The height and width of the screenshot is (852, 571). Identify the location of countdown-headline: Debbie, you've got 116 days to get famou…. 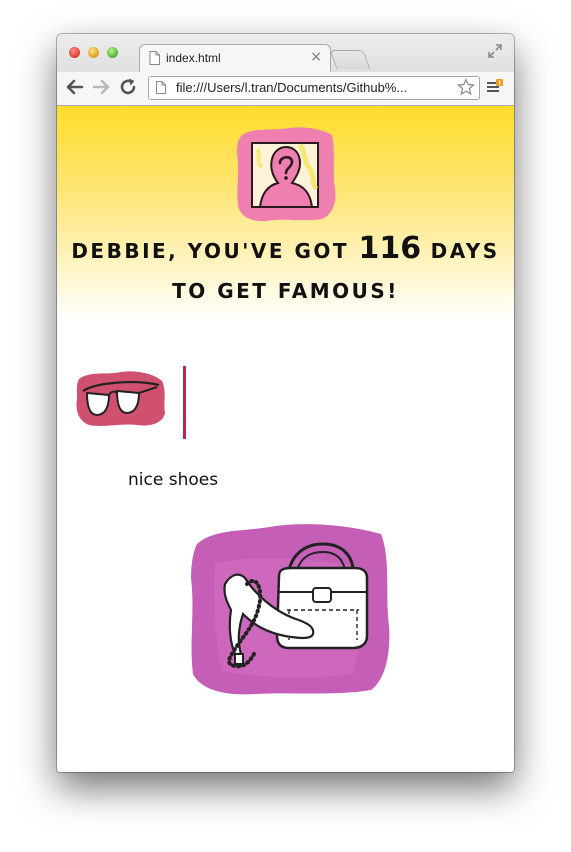
(285, 270).